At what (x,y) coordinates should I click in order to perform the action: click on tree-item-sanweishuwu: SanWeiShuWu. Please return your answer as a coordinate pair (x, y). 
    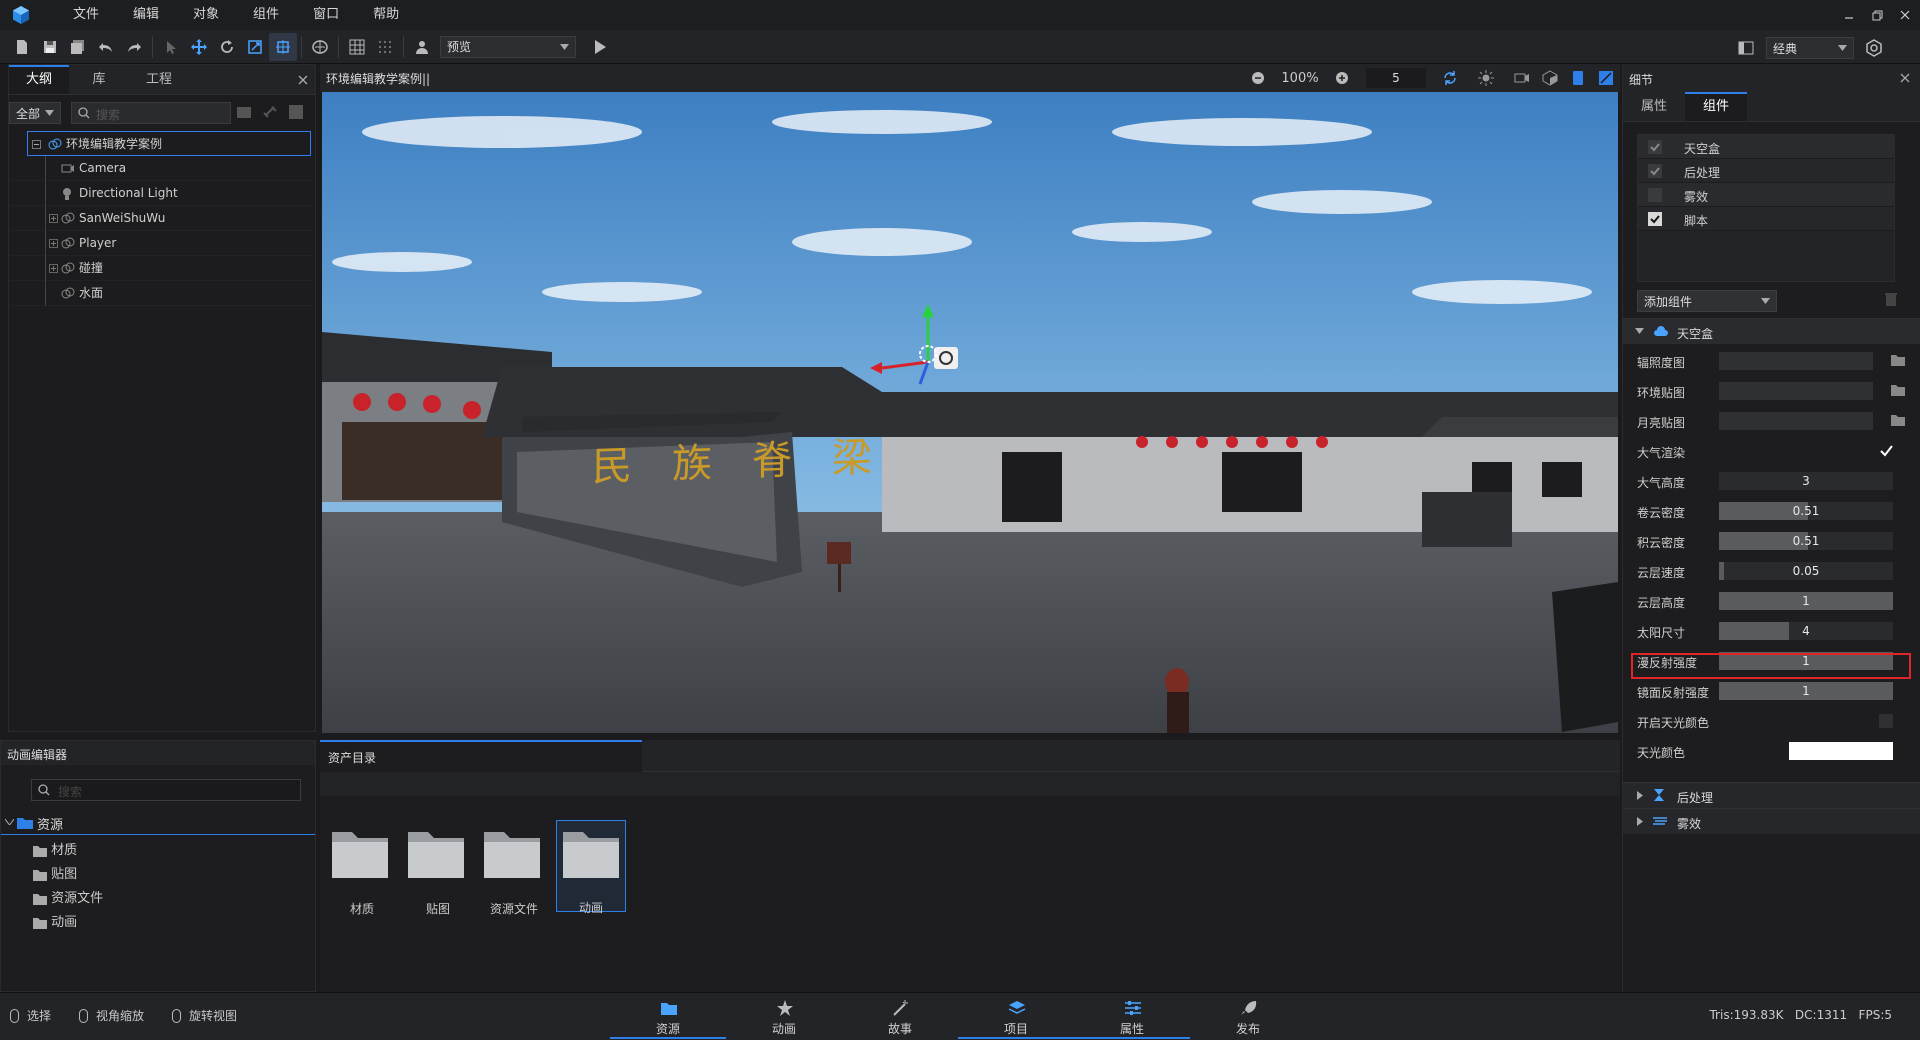
    Looking at the image, I should click on (162, 218).